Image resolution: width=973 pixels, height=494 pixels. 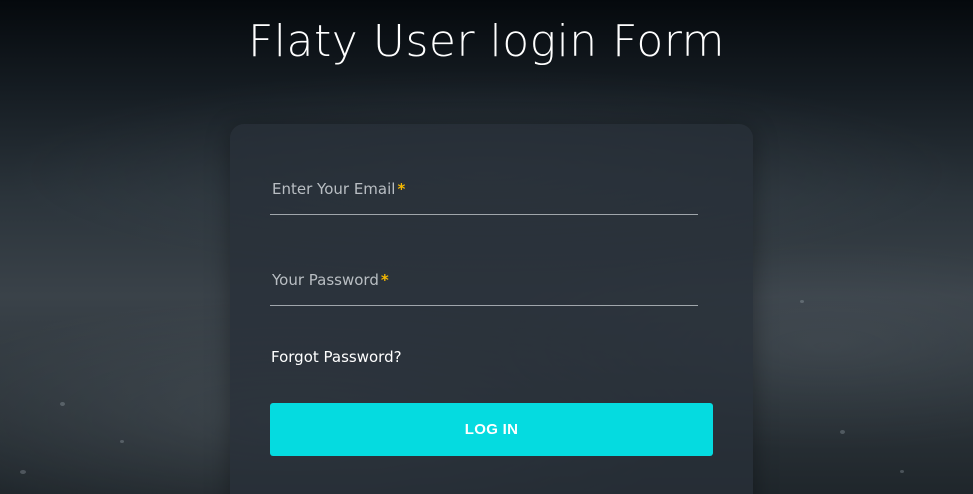 What do you see at coordinates (491, 429) in the screenshot?
I see `login-button: LOG IN` at bounding box center [491, 429].